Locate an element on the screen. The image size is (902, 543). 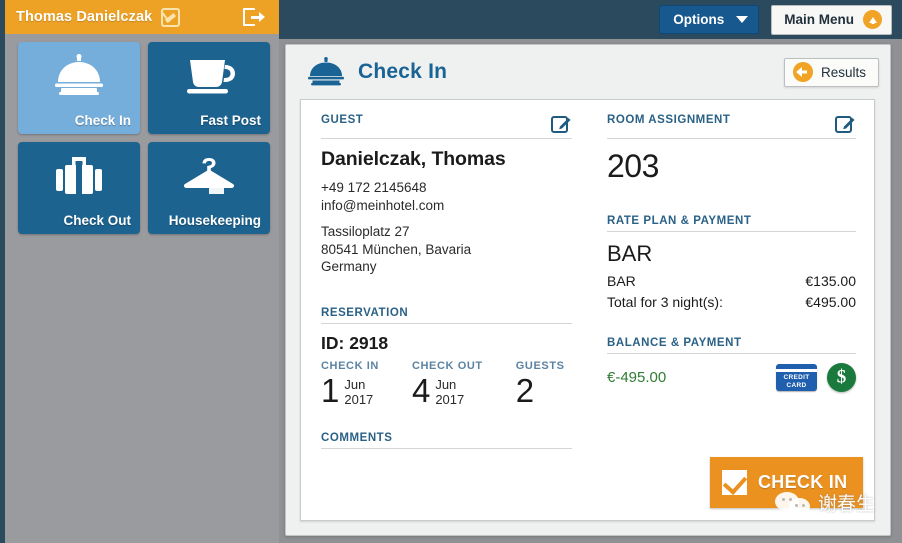
sidebar-item-label: Check In is located at coordinates (102, 120).